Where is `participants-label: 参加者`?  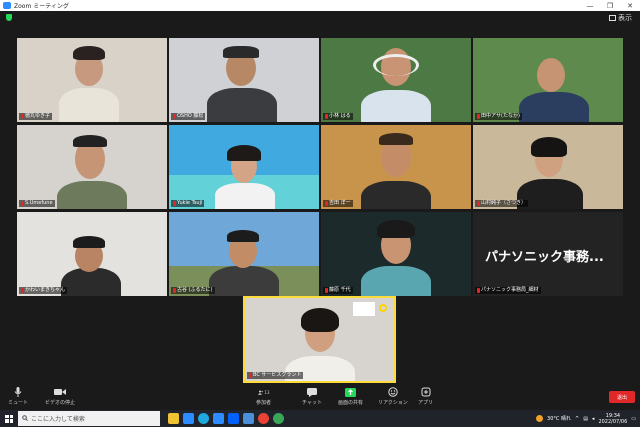 participants-label: 参加者 is located at coordinates (264, 403).